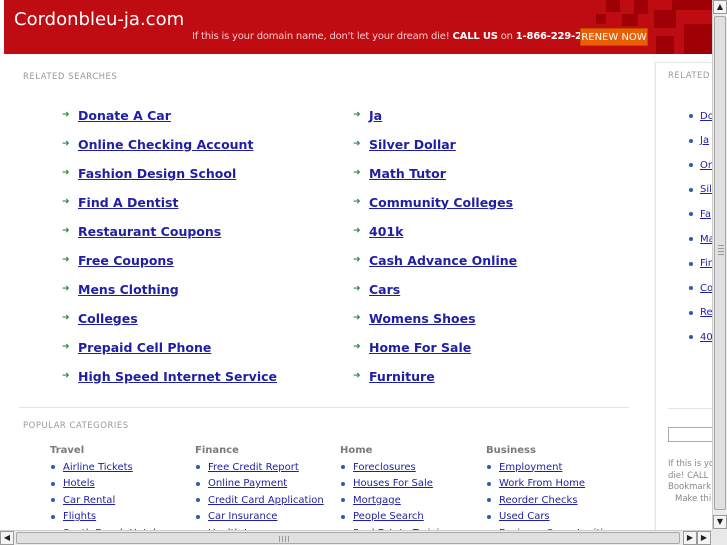 This screenshot has width=727, height=545. I want to click on related-search-link: Mens Clothing, so click(128, 289).